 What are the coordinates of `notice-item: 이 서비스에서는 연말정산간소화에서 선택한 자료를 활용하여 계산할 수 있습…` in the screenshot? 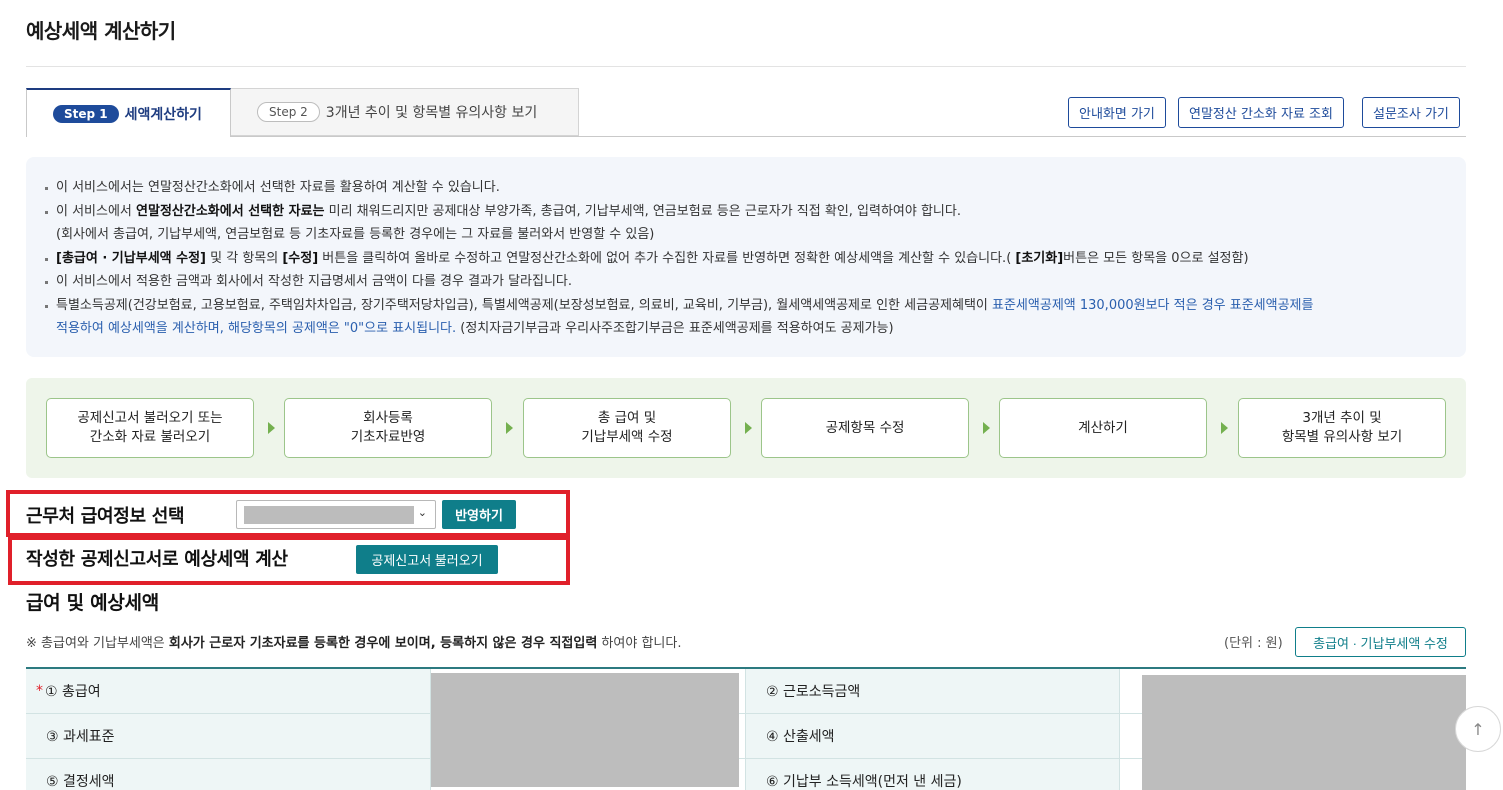 It's located at (745, 188).